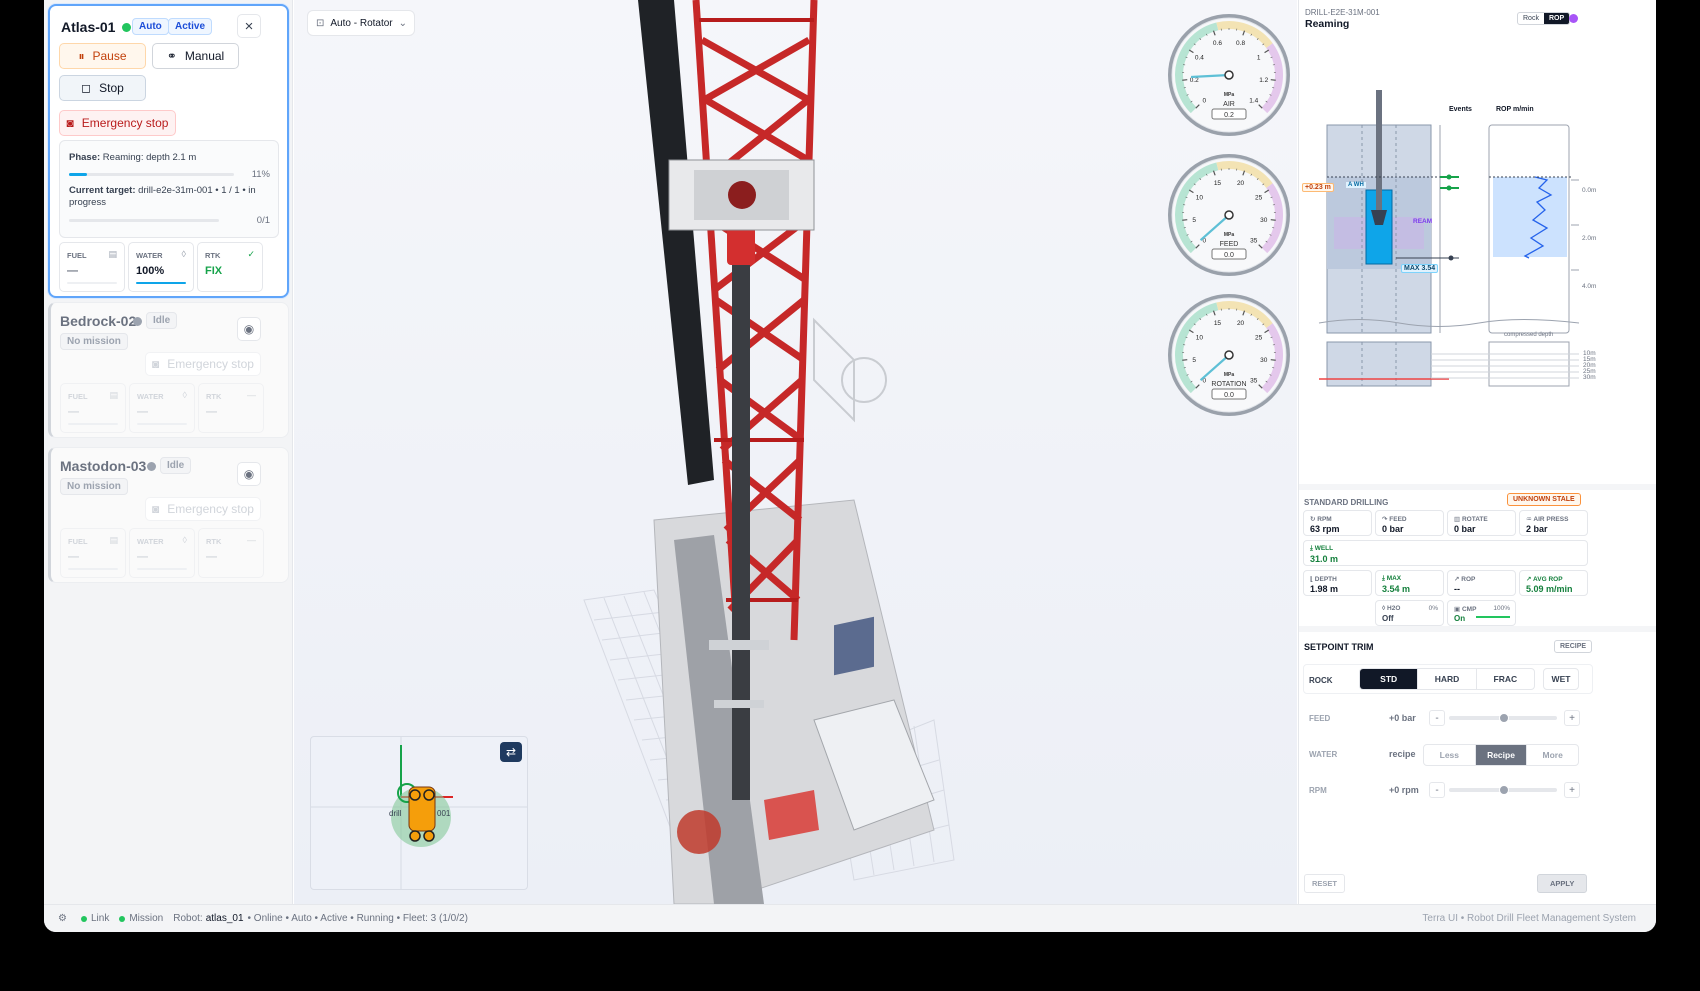 The height and width of the screenshot is (991, 1700). What do you see at coordinates (1529, 519) in the screenshot?
I see `air-icon: ♒` at bounding box center [1529, 519].